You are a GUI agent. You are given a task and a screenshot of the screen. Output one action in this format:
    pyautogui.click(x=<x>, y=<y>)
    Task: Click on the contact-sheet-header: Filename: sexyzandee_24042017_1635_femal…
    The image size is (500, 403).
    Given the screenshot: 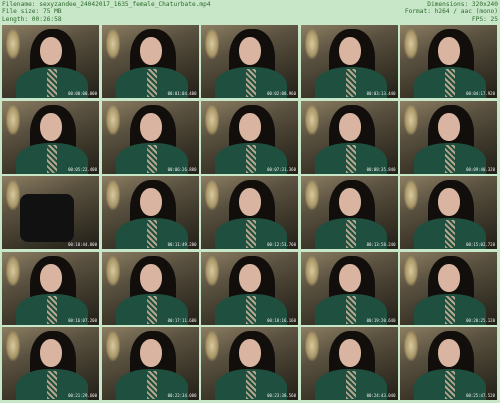 What is the action you would take?
    pyautogui.click(x=250, y=12)
    